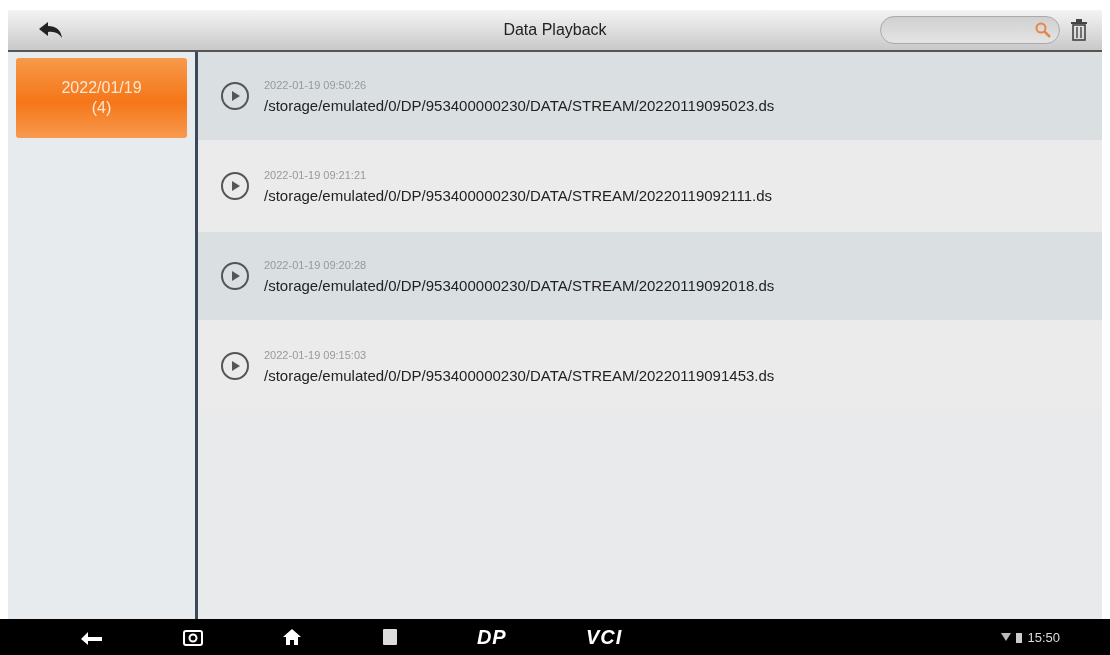 The image size is (1110, 655). What do you see at coordinates (316, 264) in the screenshot?
I see `record-time: 2022-01-19 09:20:28` at bounding box center [316, 264].